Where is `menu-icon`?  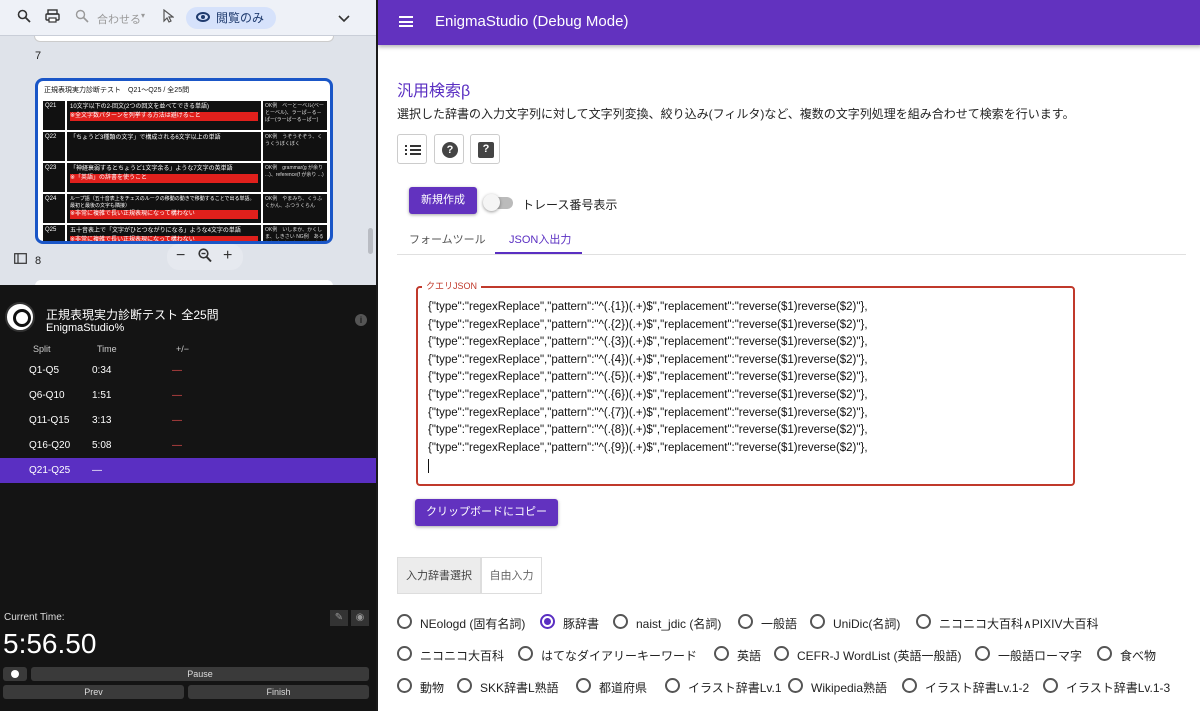
menu-icon is located at coordinates (406, 21).